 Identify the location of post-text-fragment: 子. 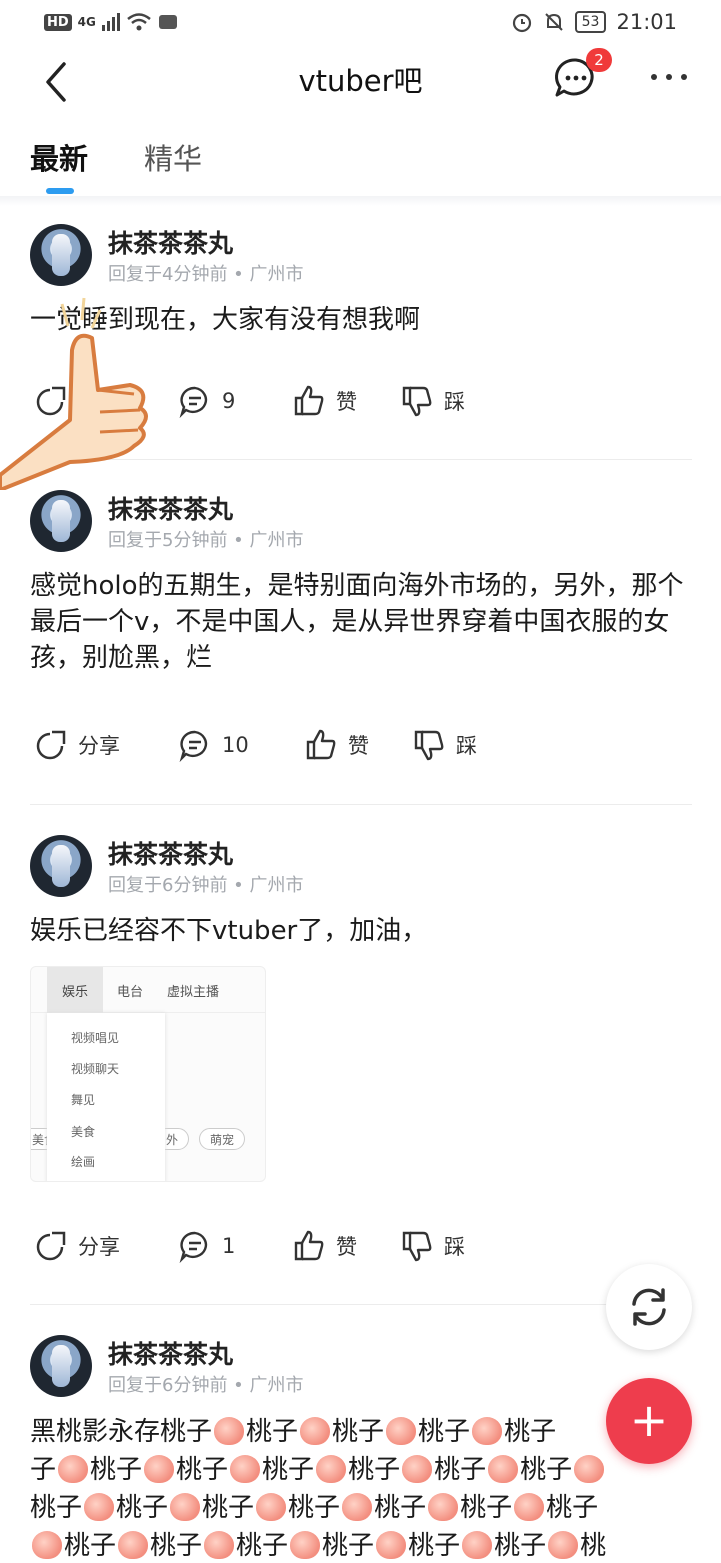
(43, 1470).